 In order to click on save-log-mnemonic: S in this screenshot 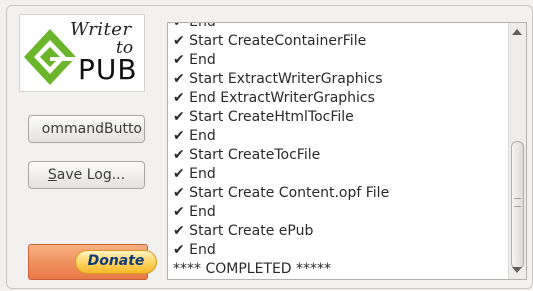, I will do `click(52, 175)`.